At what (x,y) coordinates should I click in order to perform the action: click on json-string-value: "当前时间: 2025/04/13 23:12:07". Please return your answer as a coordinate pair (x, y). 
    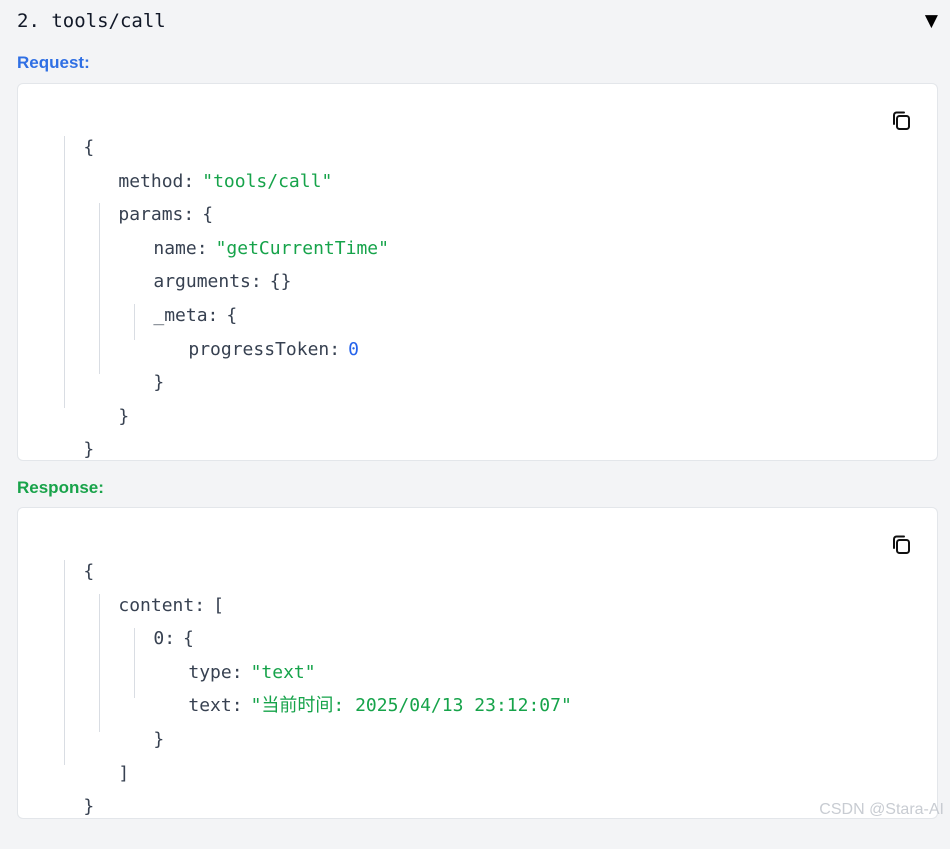
    Looking at the image, I should click on (411, 705).